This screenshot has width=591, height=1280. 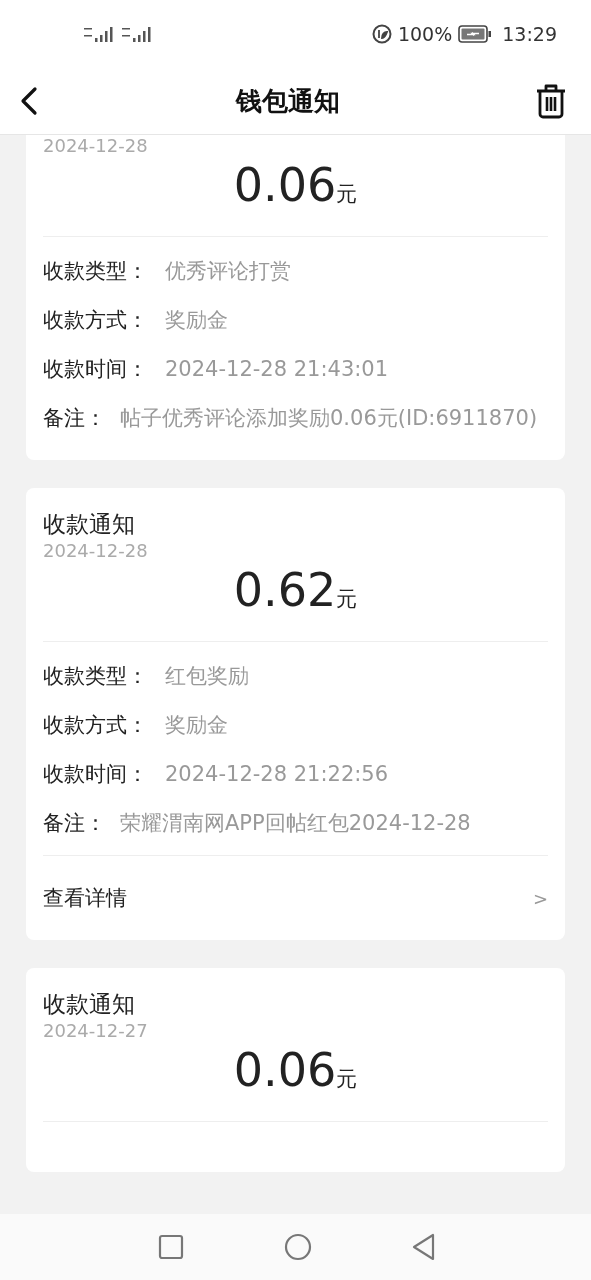 I want to click on page-title: 钱包通知, so click(x=287, y=101).